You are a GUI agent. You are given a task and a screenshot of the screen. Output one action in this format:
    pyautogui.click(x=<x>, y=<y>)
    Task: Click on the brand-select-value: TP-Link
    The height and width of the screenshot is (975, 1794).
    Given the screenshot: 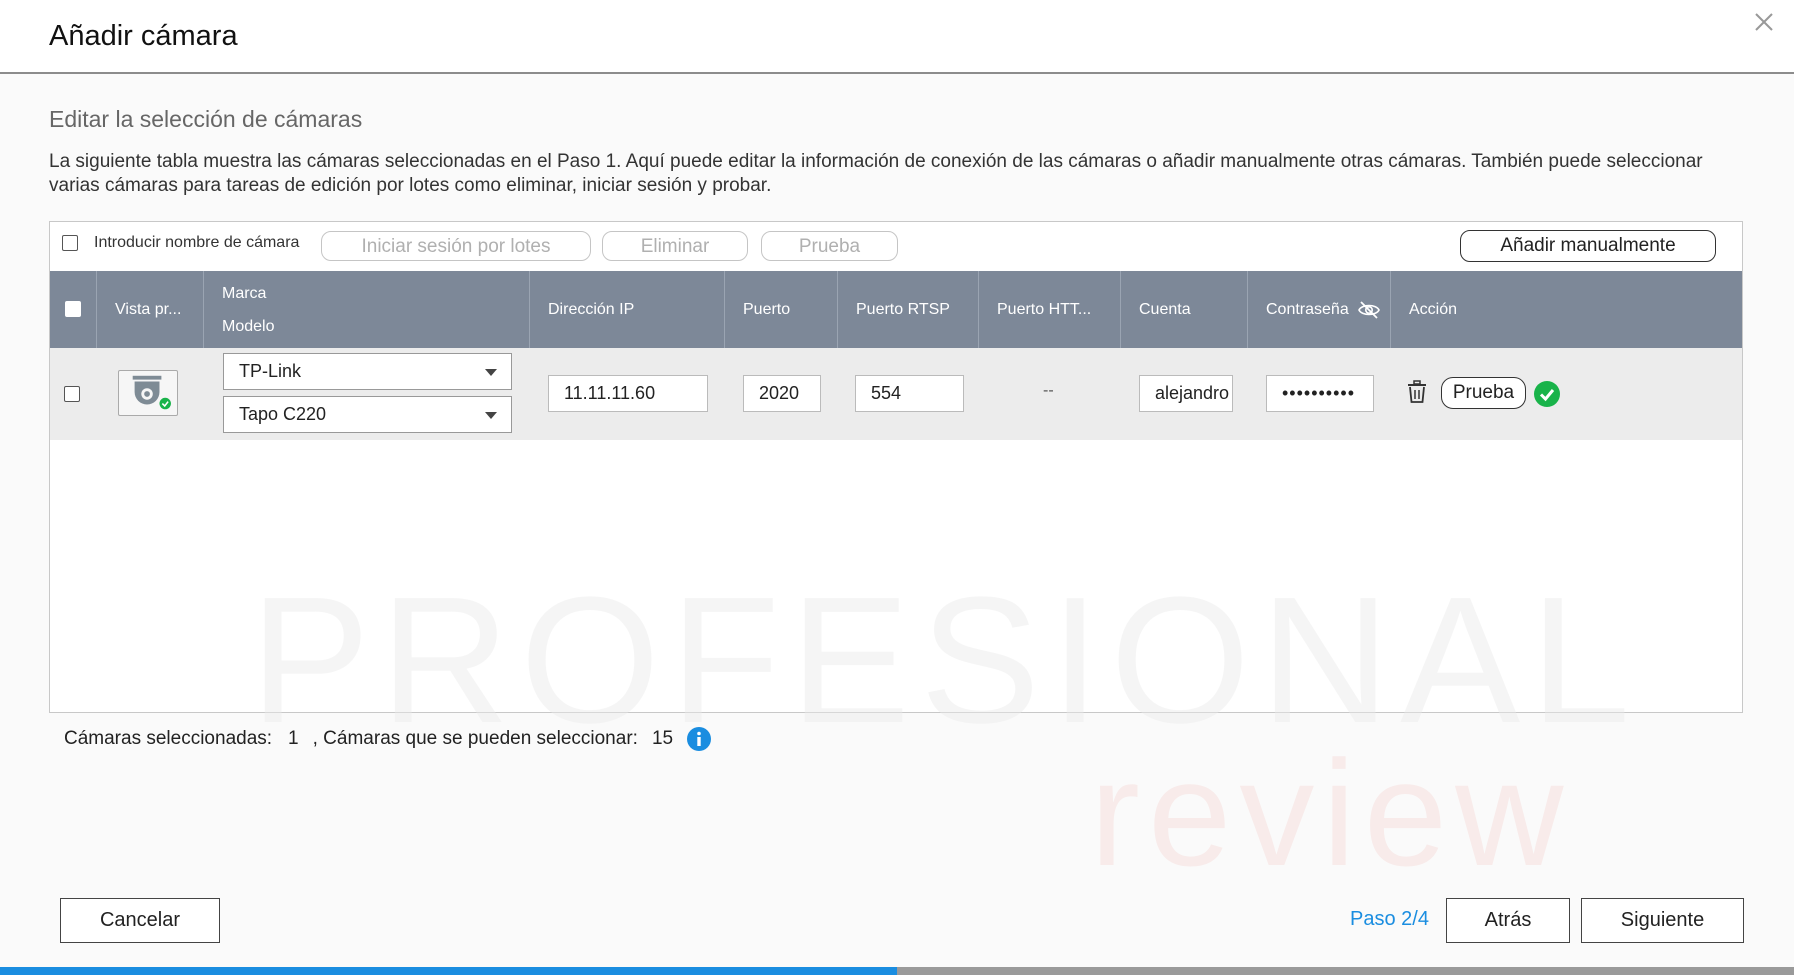 What is the action you would take?
    pyautogui.click(x=270, y=371)
    